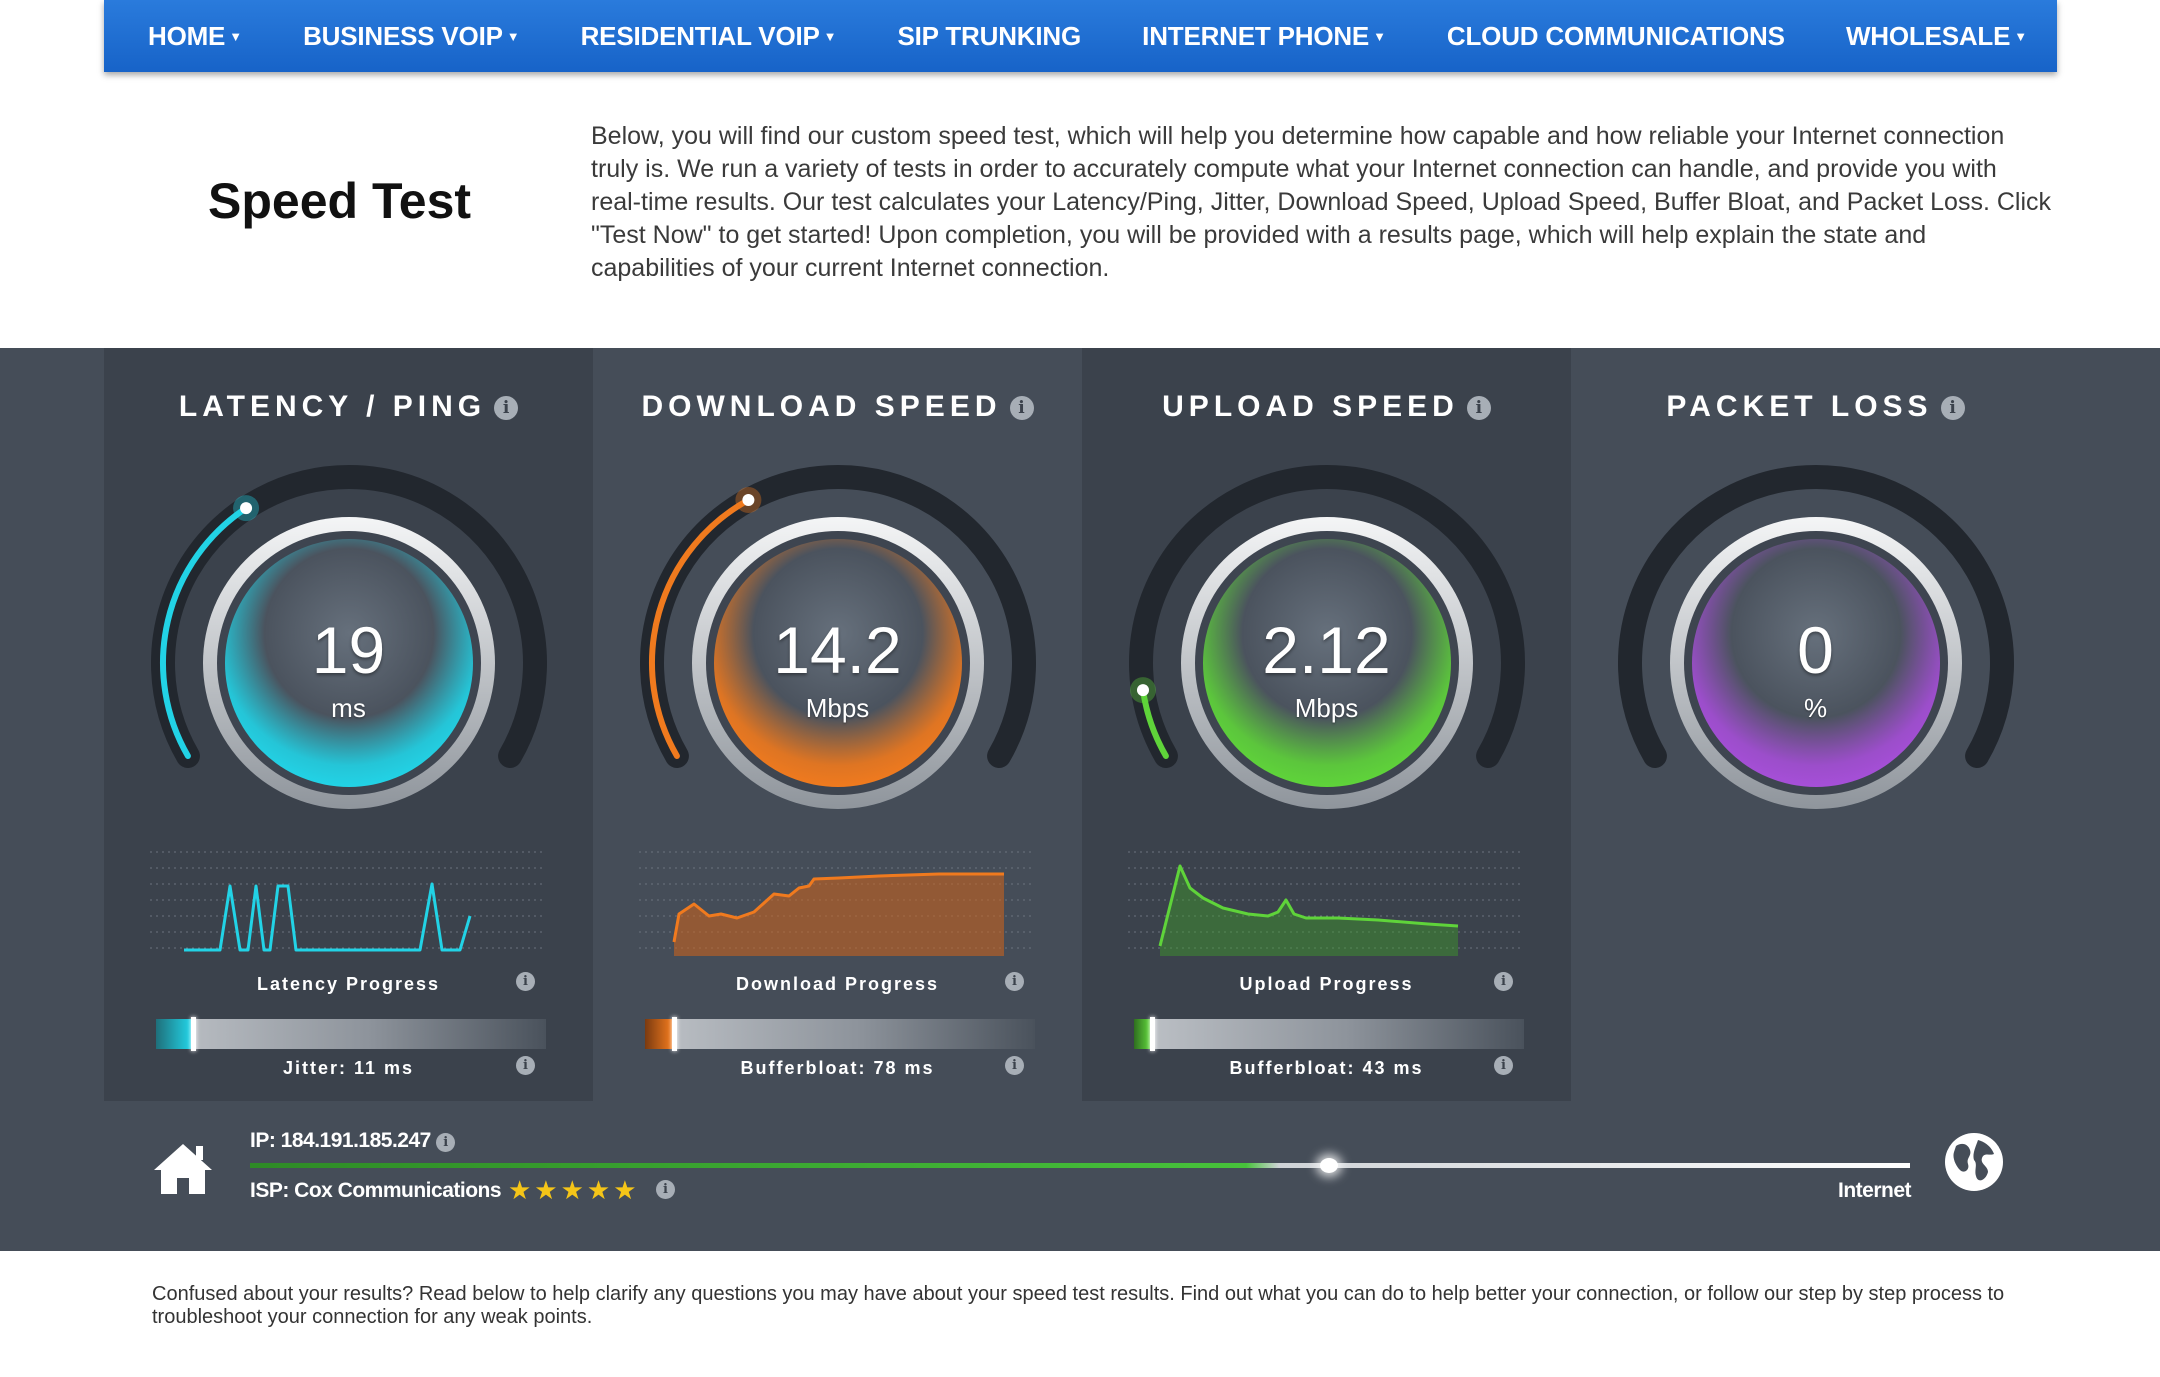 Image resolution: width=2160 pixels, height=1377 pixels. What do you see at coordinates (353, 1141) in the screenshot?
I see `ip-address: IP: 184.191.185.247 i` at bounding box center [353, 1141].